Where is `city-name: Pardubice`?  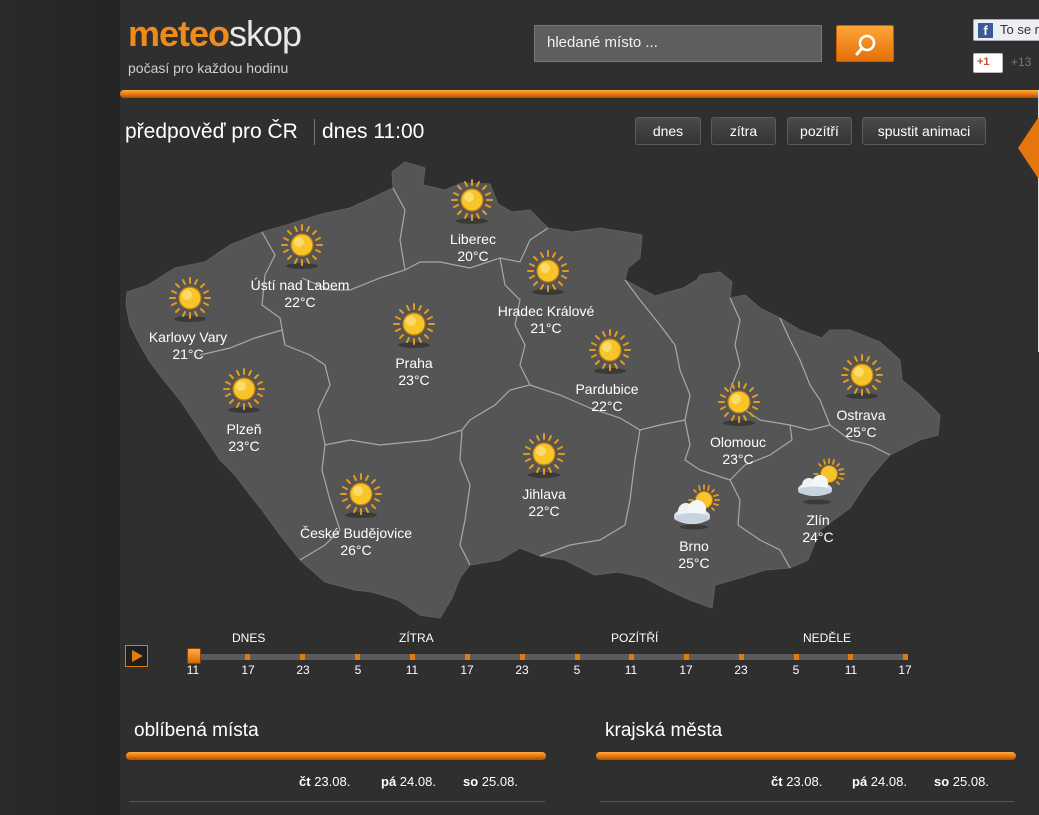 city-name: Pardubice is located at coordinates (607, 389).